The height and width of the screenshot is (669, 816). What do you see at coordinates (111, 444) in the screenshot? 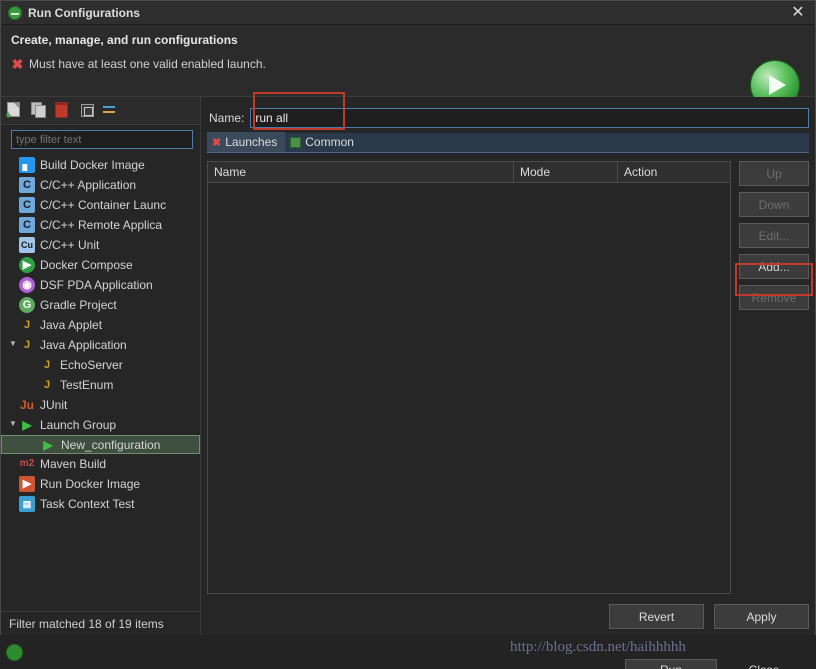
I see `tree-item-label: New_configuration` at bounding box center [111, 444].